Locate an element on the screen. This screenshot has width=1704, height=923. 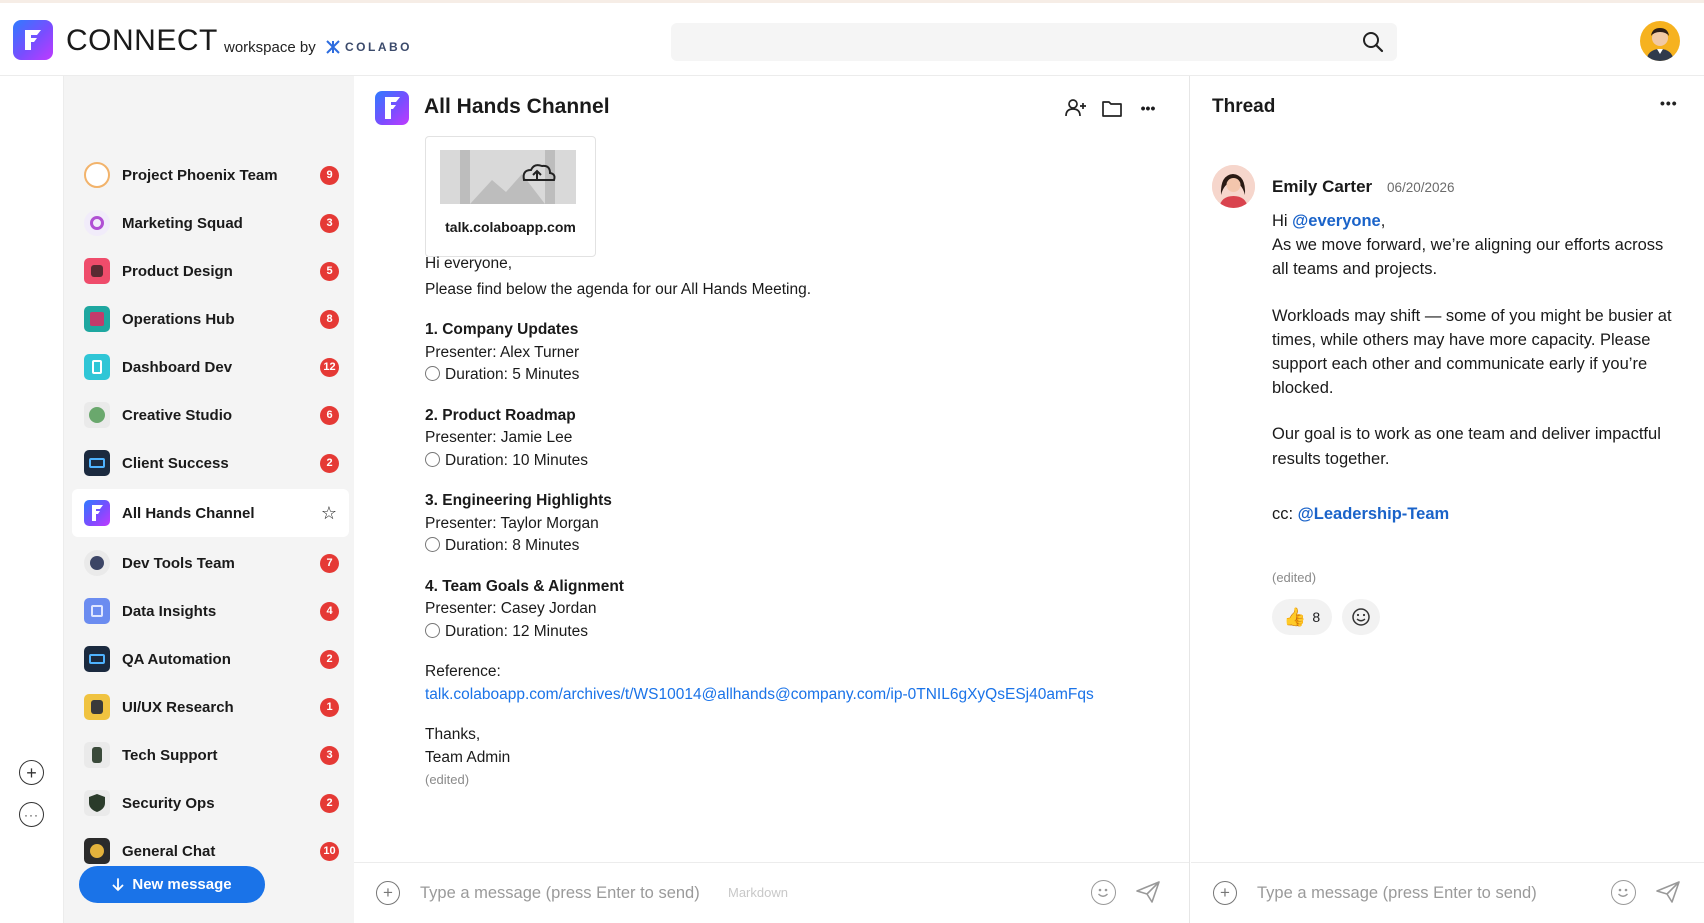
sidebar-item-tech-support: Tech Support 3 is located at coordinates (210, 755).